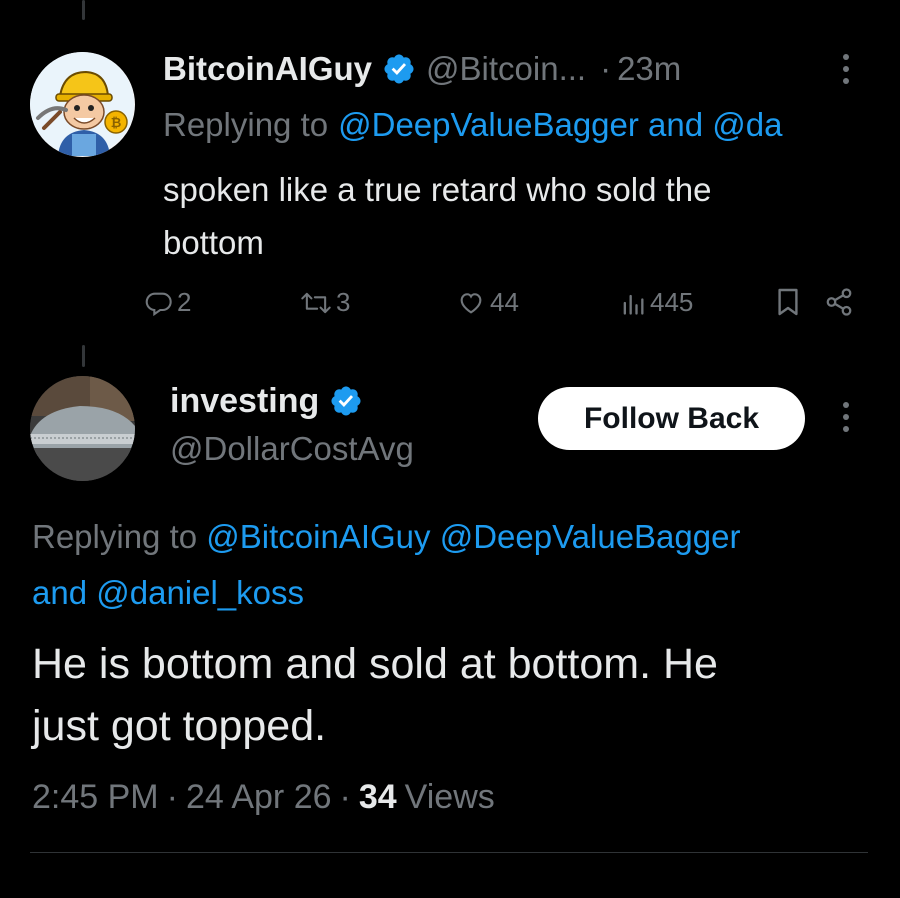  Describe the element at coordinates (377, 796) in the screenshot. I see `views-count: 34` at that location.